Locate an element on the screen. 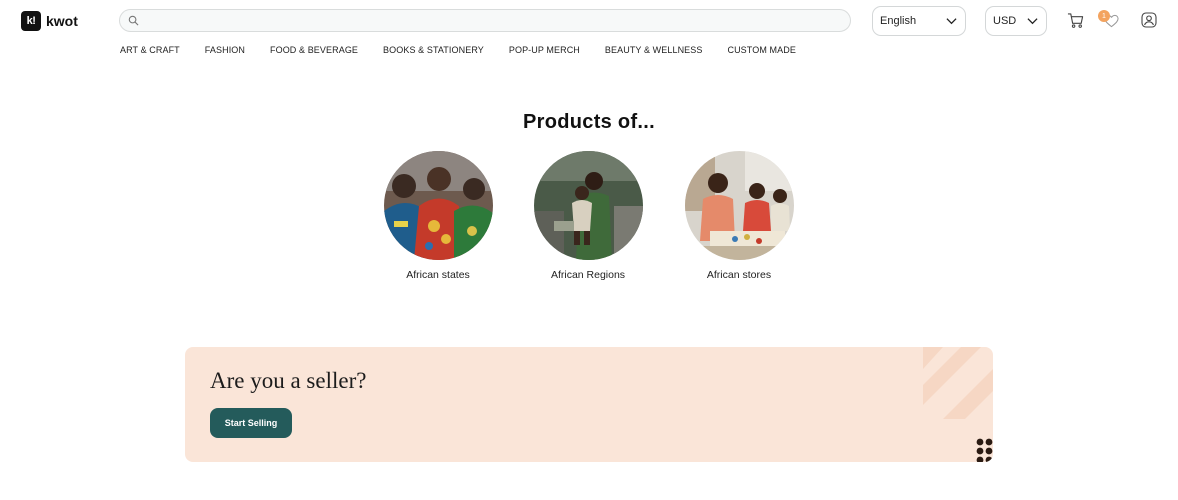  nav-item-beauty-wellness: BEAUTY & WELLNESS is located at coordinates (654, 50).